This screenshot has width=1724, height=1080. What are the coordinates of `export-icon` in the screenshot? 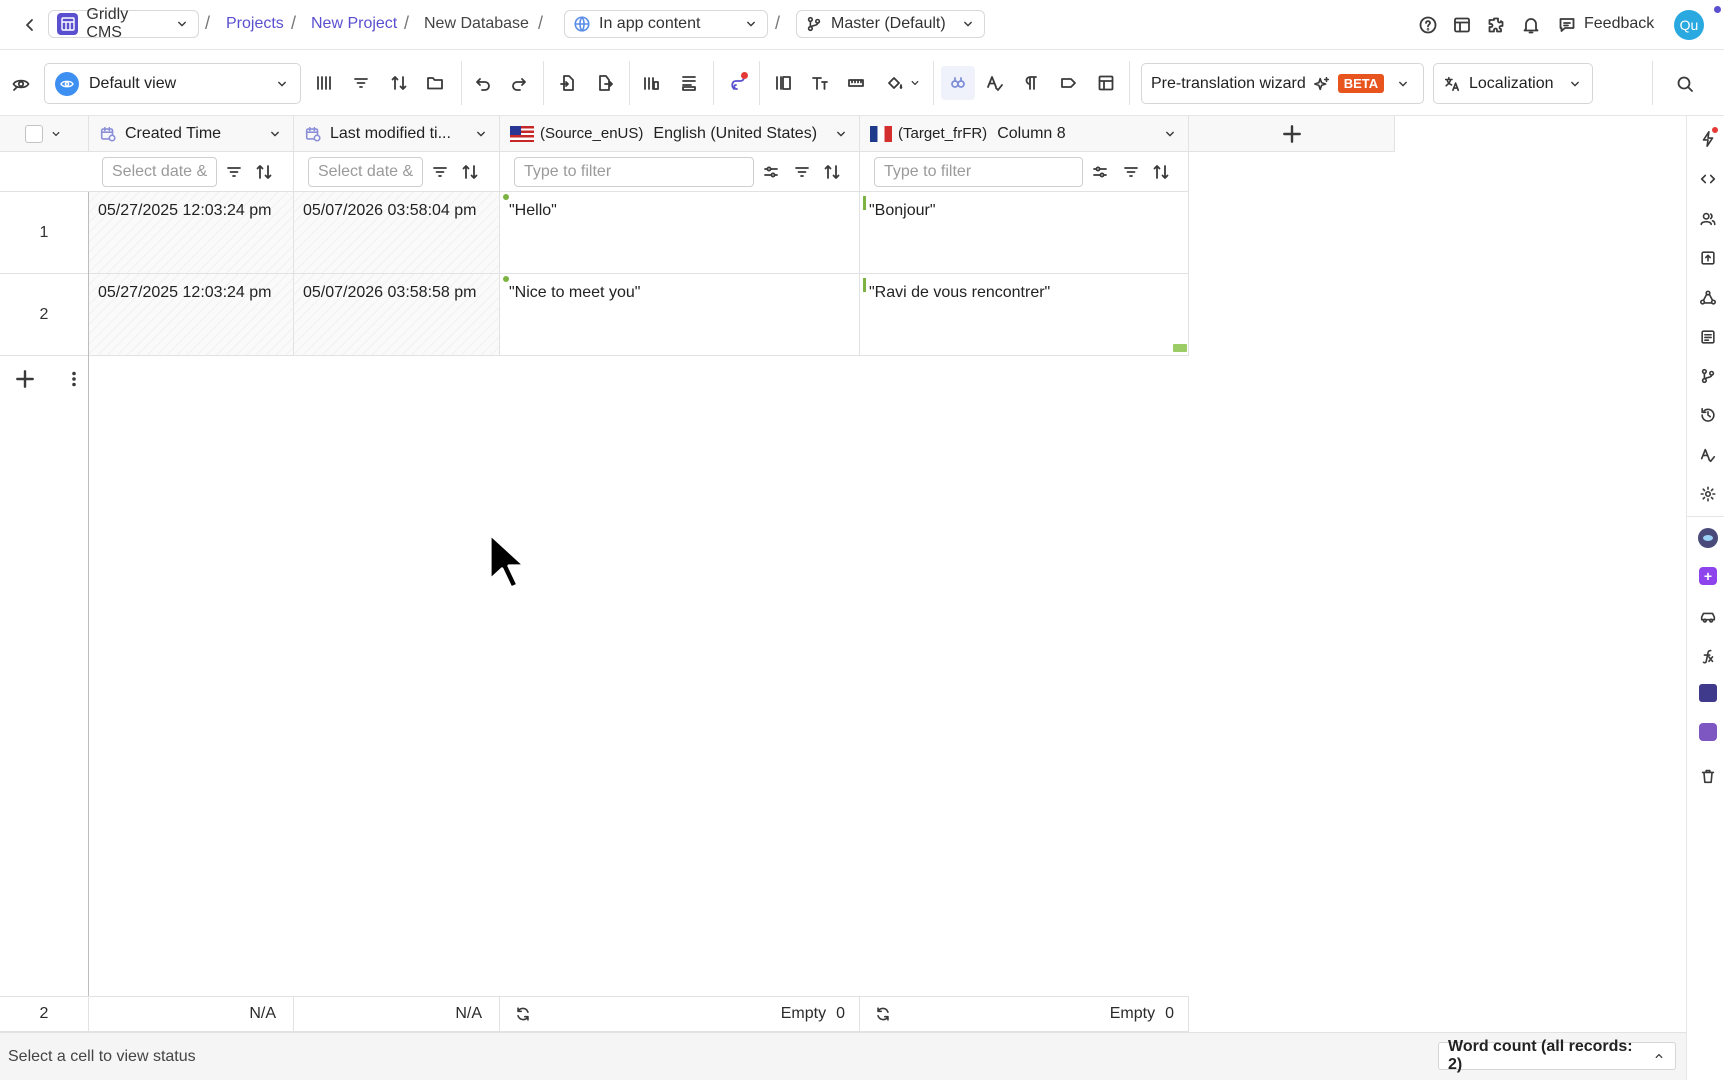 It's located at (605, 83).